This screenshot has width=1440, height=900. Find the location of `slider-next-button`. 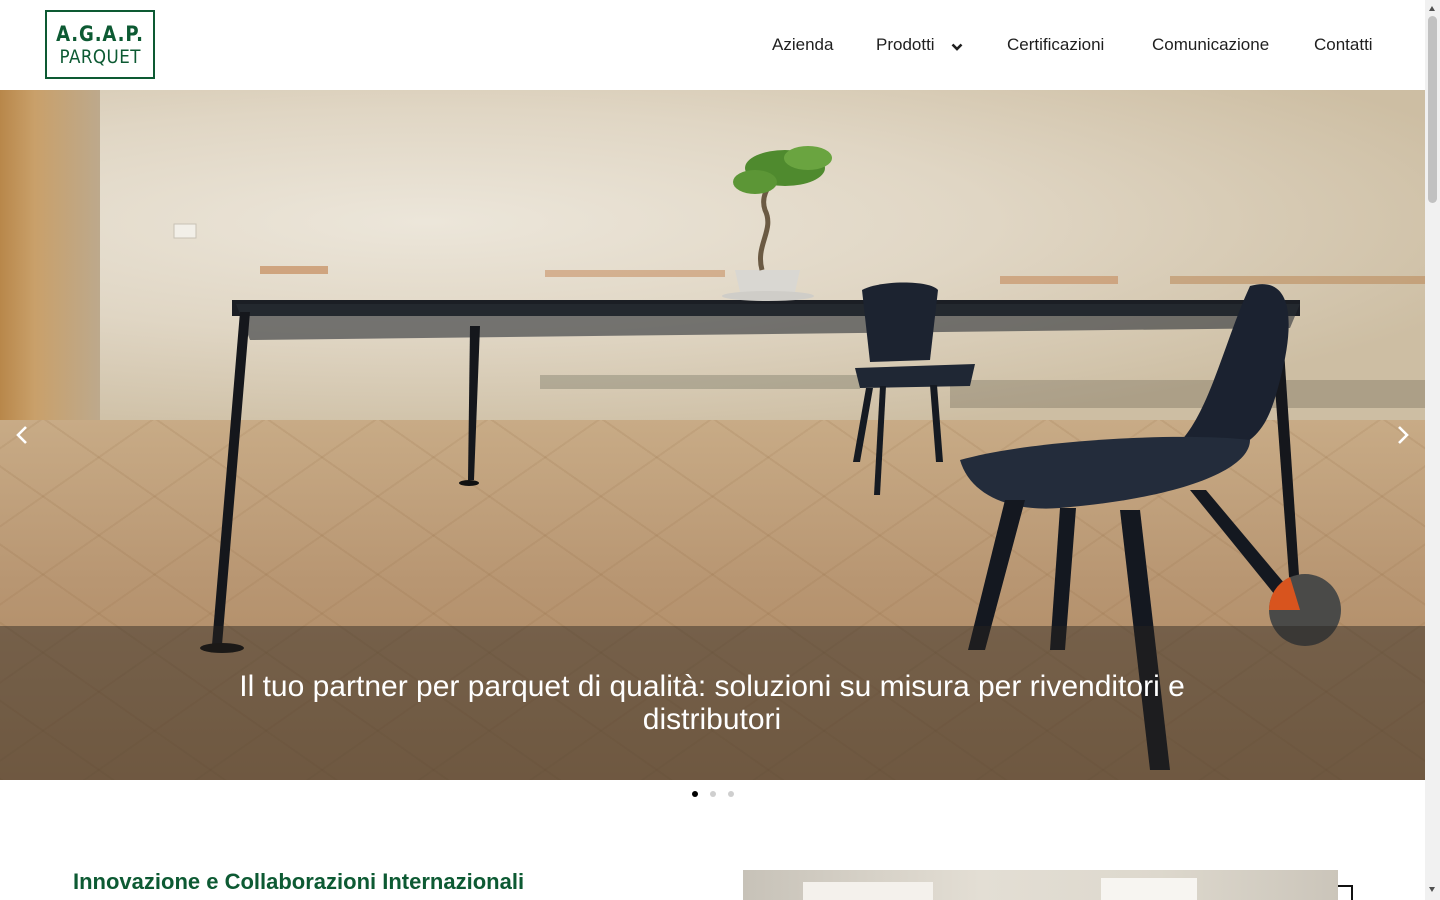

slider-next-button is located at coordinates (1402, 435).